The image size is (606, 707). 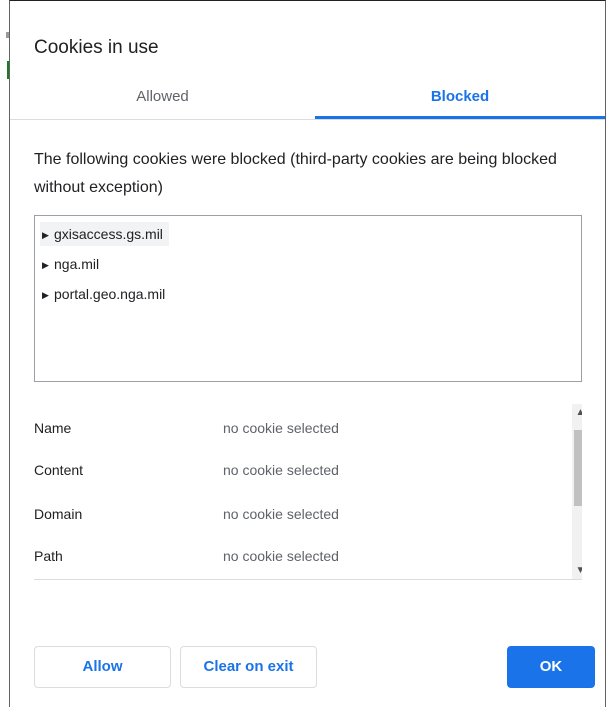 I want to click on detail-row-path: Path no cookie selected, so click(x=301, y=556).